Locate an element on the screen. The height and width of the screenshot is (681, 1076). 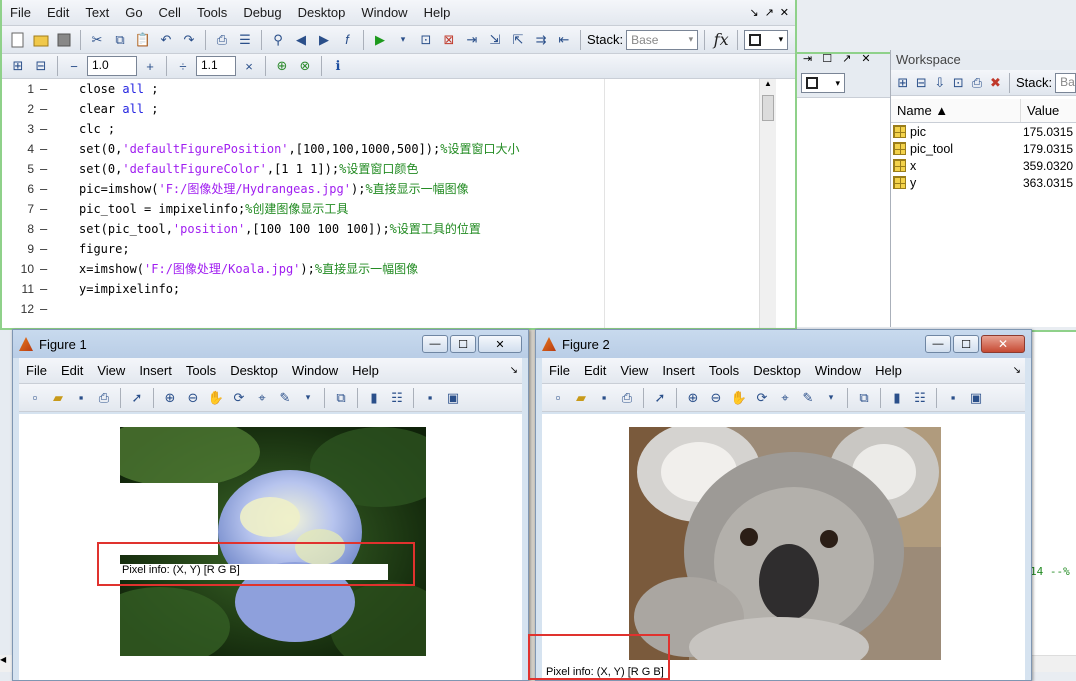
undock-icon: ↗ is located at coordinates (846, 58).